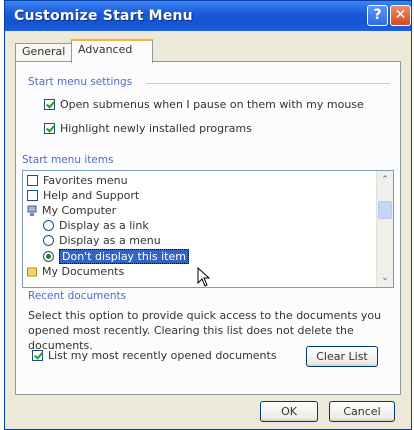 This screenshot has width=414, height=430. Describe the element at coordinates (289, 411) in the screenshot. I see `ok-button: OK` at that location.